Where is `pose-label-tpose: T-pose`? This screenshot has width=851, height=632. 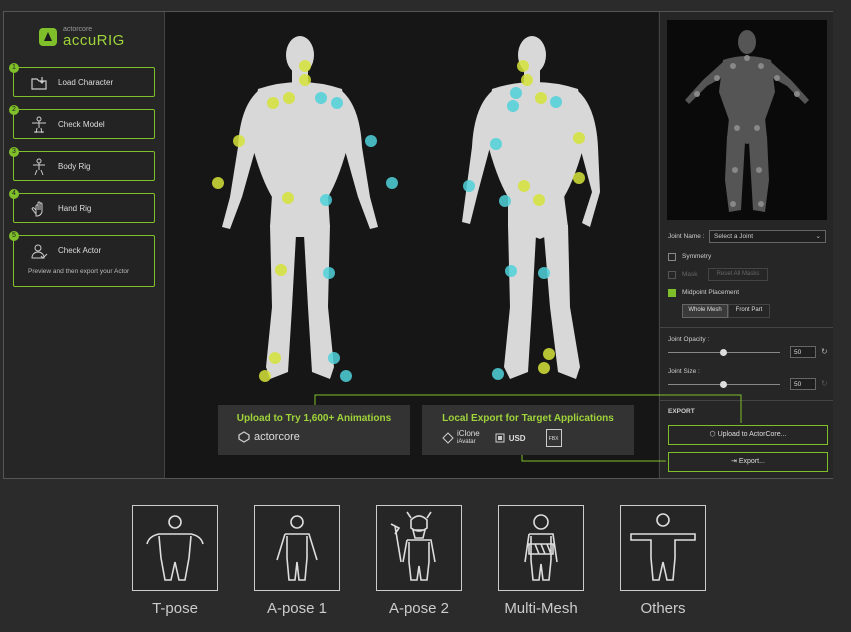
pose-label-tpose: T-pose is located at coordinates (175, 608).